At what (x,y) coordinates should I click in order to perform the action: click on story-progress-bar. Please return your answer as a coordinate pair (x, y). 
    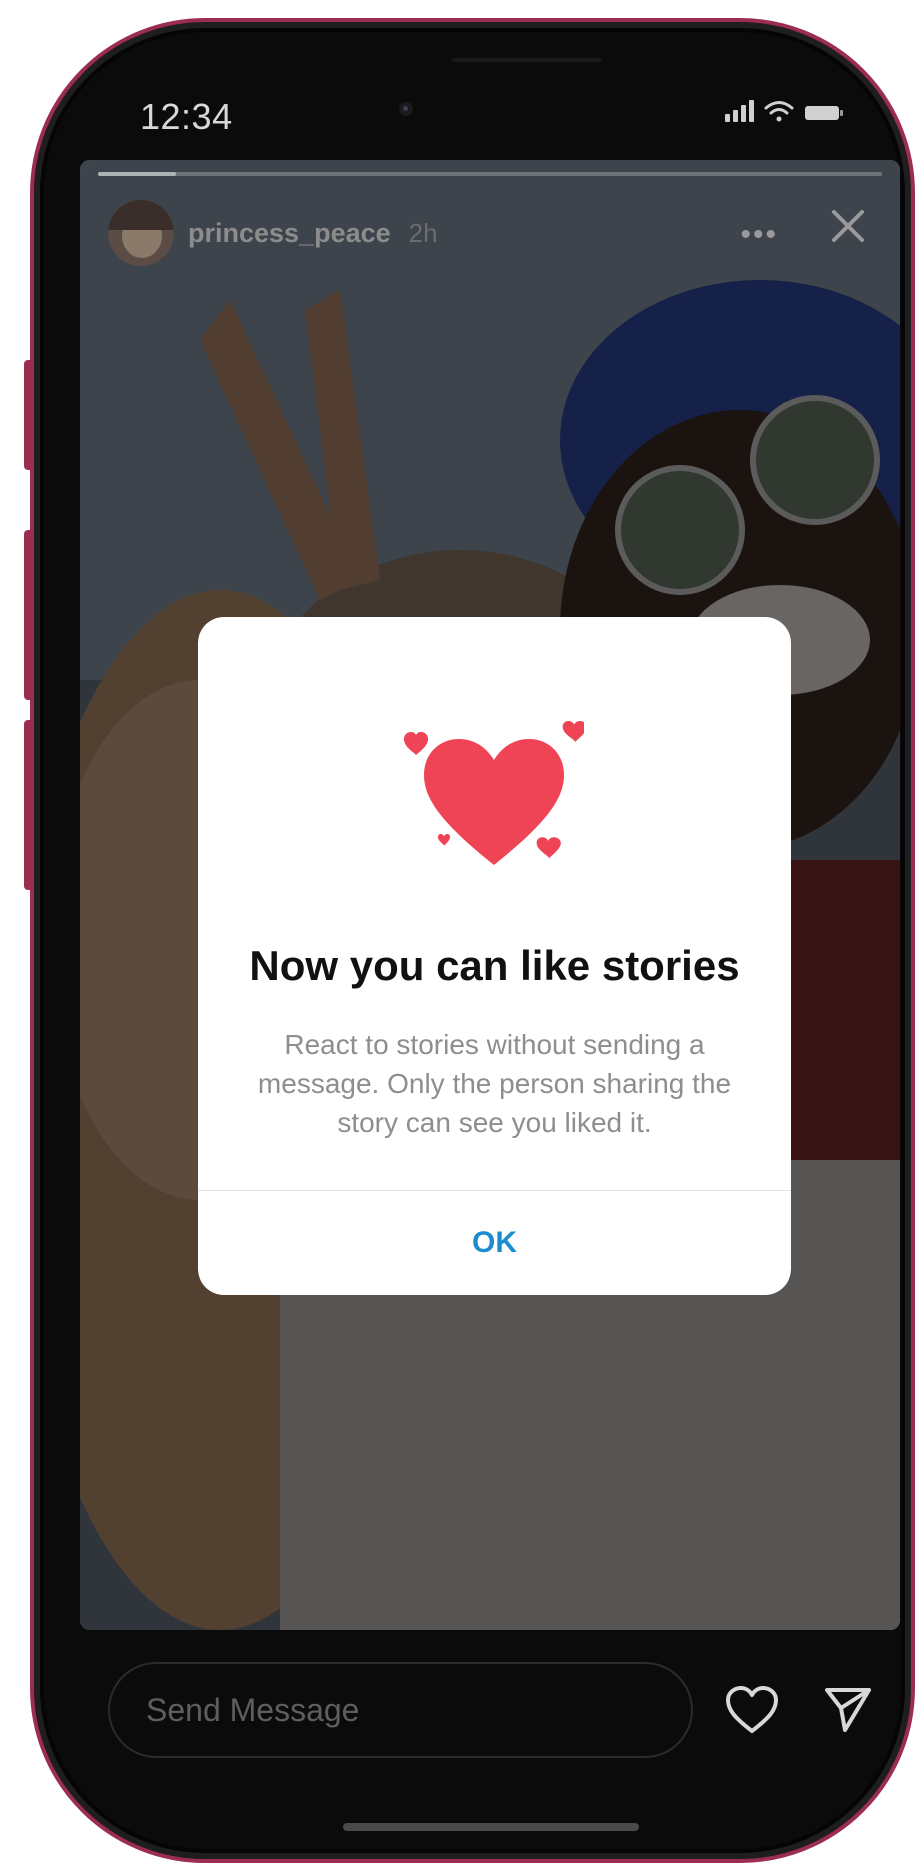
    Looking at the image, I should click on (490, 174).